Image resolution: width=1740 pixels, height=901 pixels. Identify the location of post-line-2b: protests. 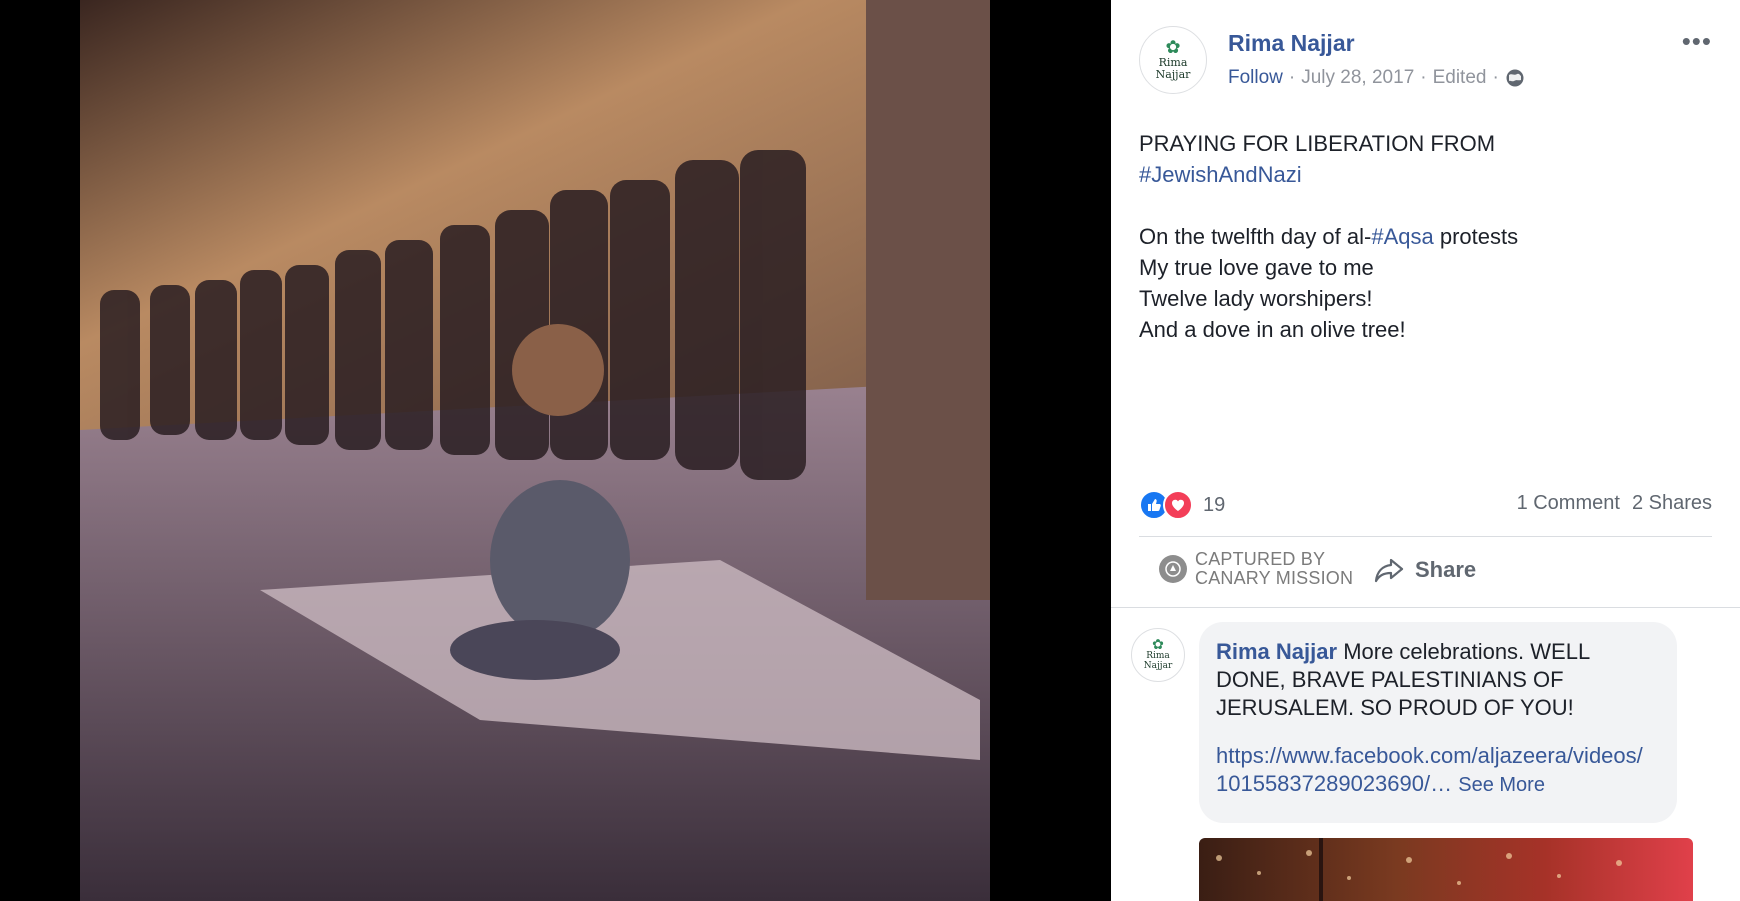
(1476, 236).